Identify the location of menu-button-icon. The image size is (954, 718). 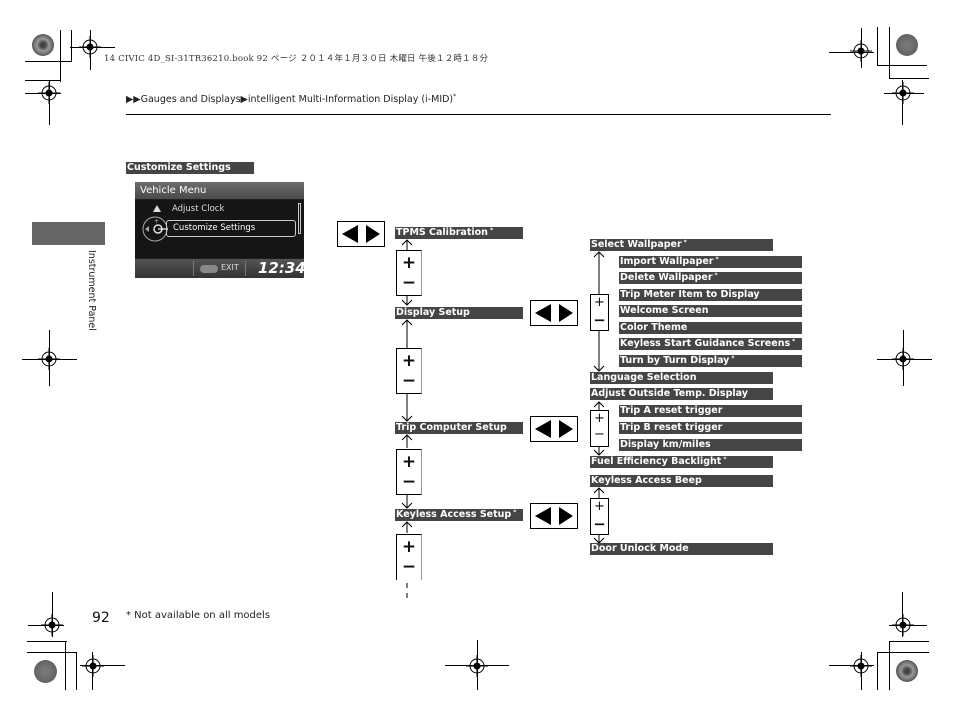
(209, 269).